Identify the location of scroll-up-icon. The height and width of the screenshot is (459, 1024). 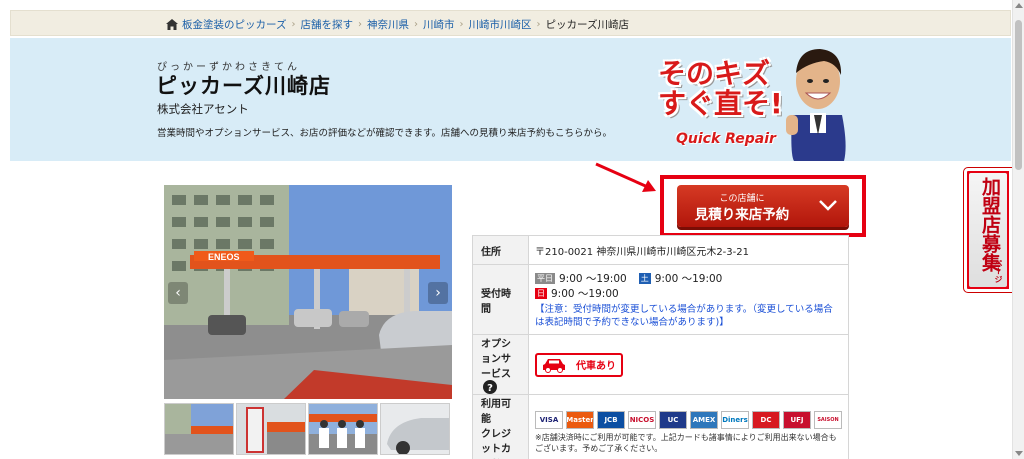
(1019, 5).